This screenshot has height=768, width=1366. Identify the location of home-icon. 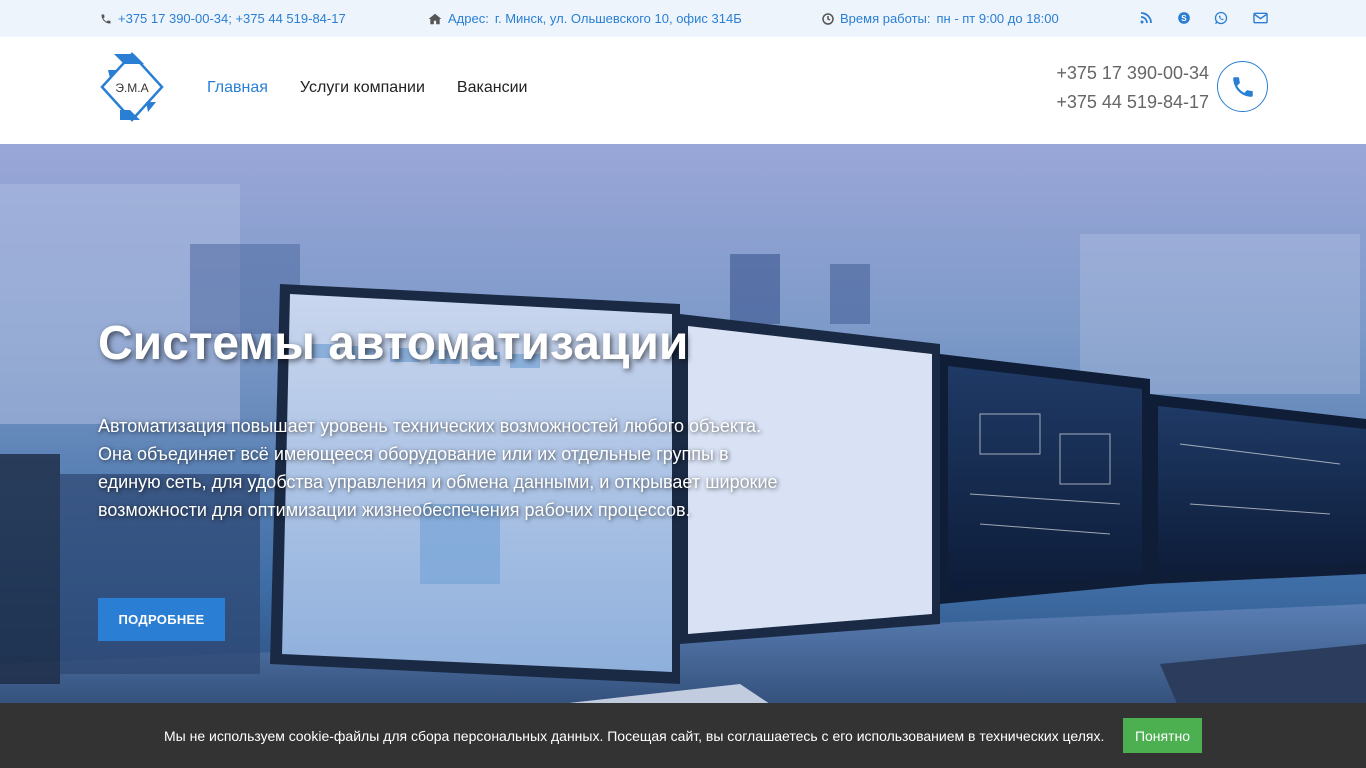
(435, 18).